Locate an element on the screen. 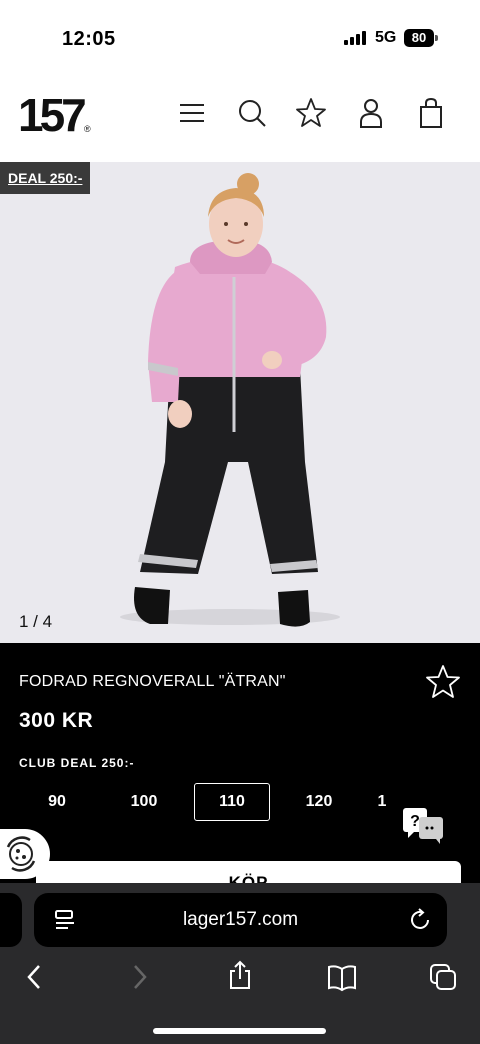 Image resolution: width=480 pixels, height=1044 pixels. site-logo: 157 is located at coordinates (52, 115).